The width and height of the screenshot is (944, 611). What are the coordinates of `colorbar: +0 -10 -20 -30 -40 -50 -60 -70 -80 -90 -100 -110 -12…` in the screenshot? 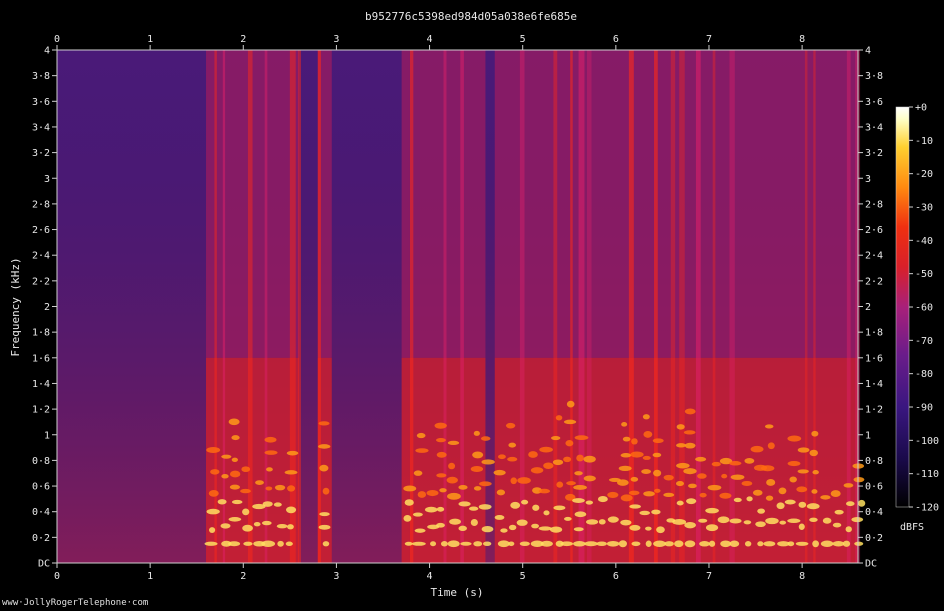 It's located at (917, 318).